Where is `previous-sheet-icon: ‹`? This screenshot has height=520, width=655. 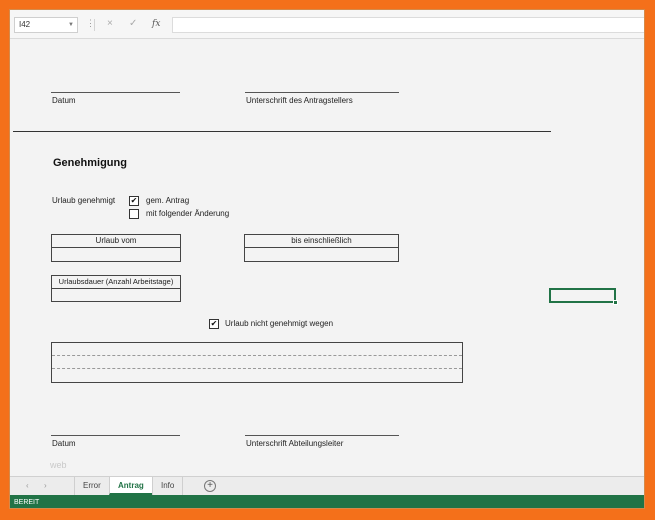 previous-sheet-icon: ‹ is located at coordinates (27, 485).